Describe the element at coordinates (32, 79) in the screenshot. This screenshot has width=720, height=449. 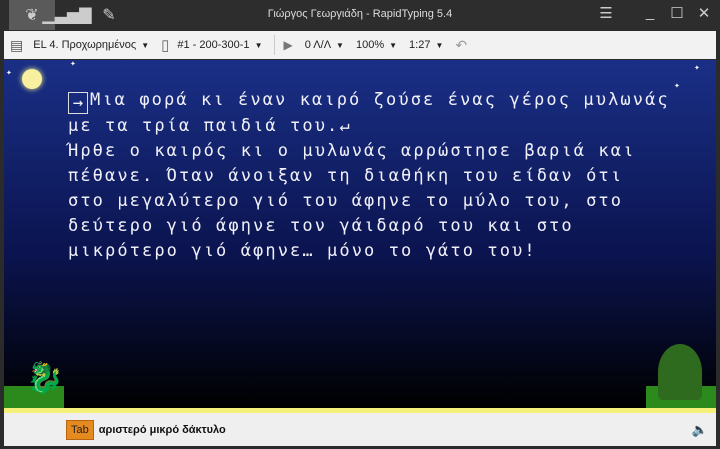
I see `moon-icon` at that location.